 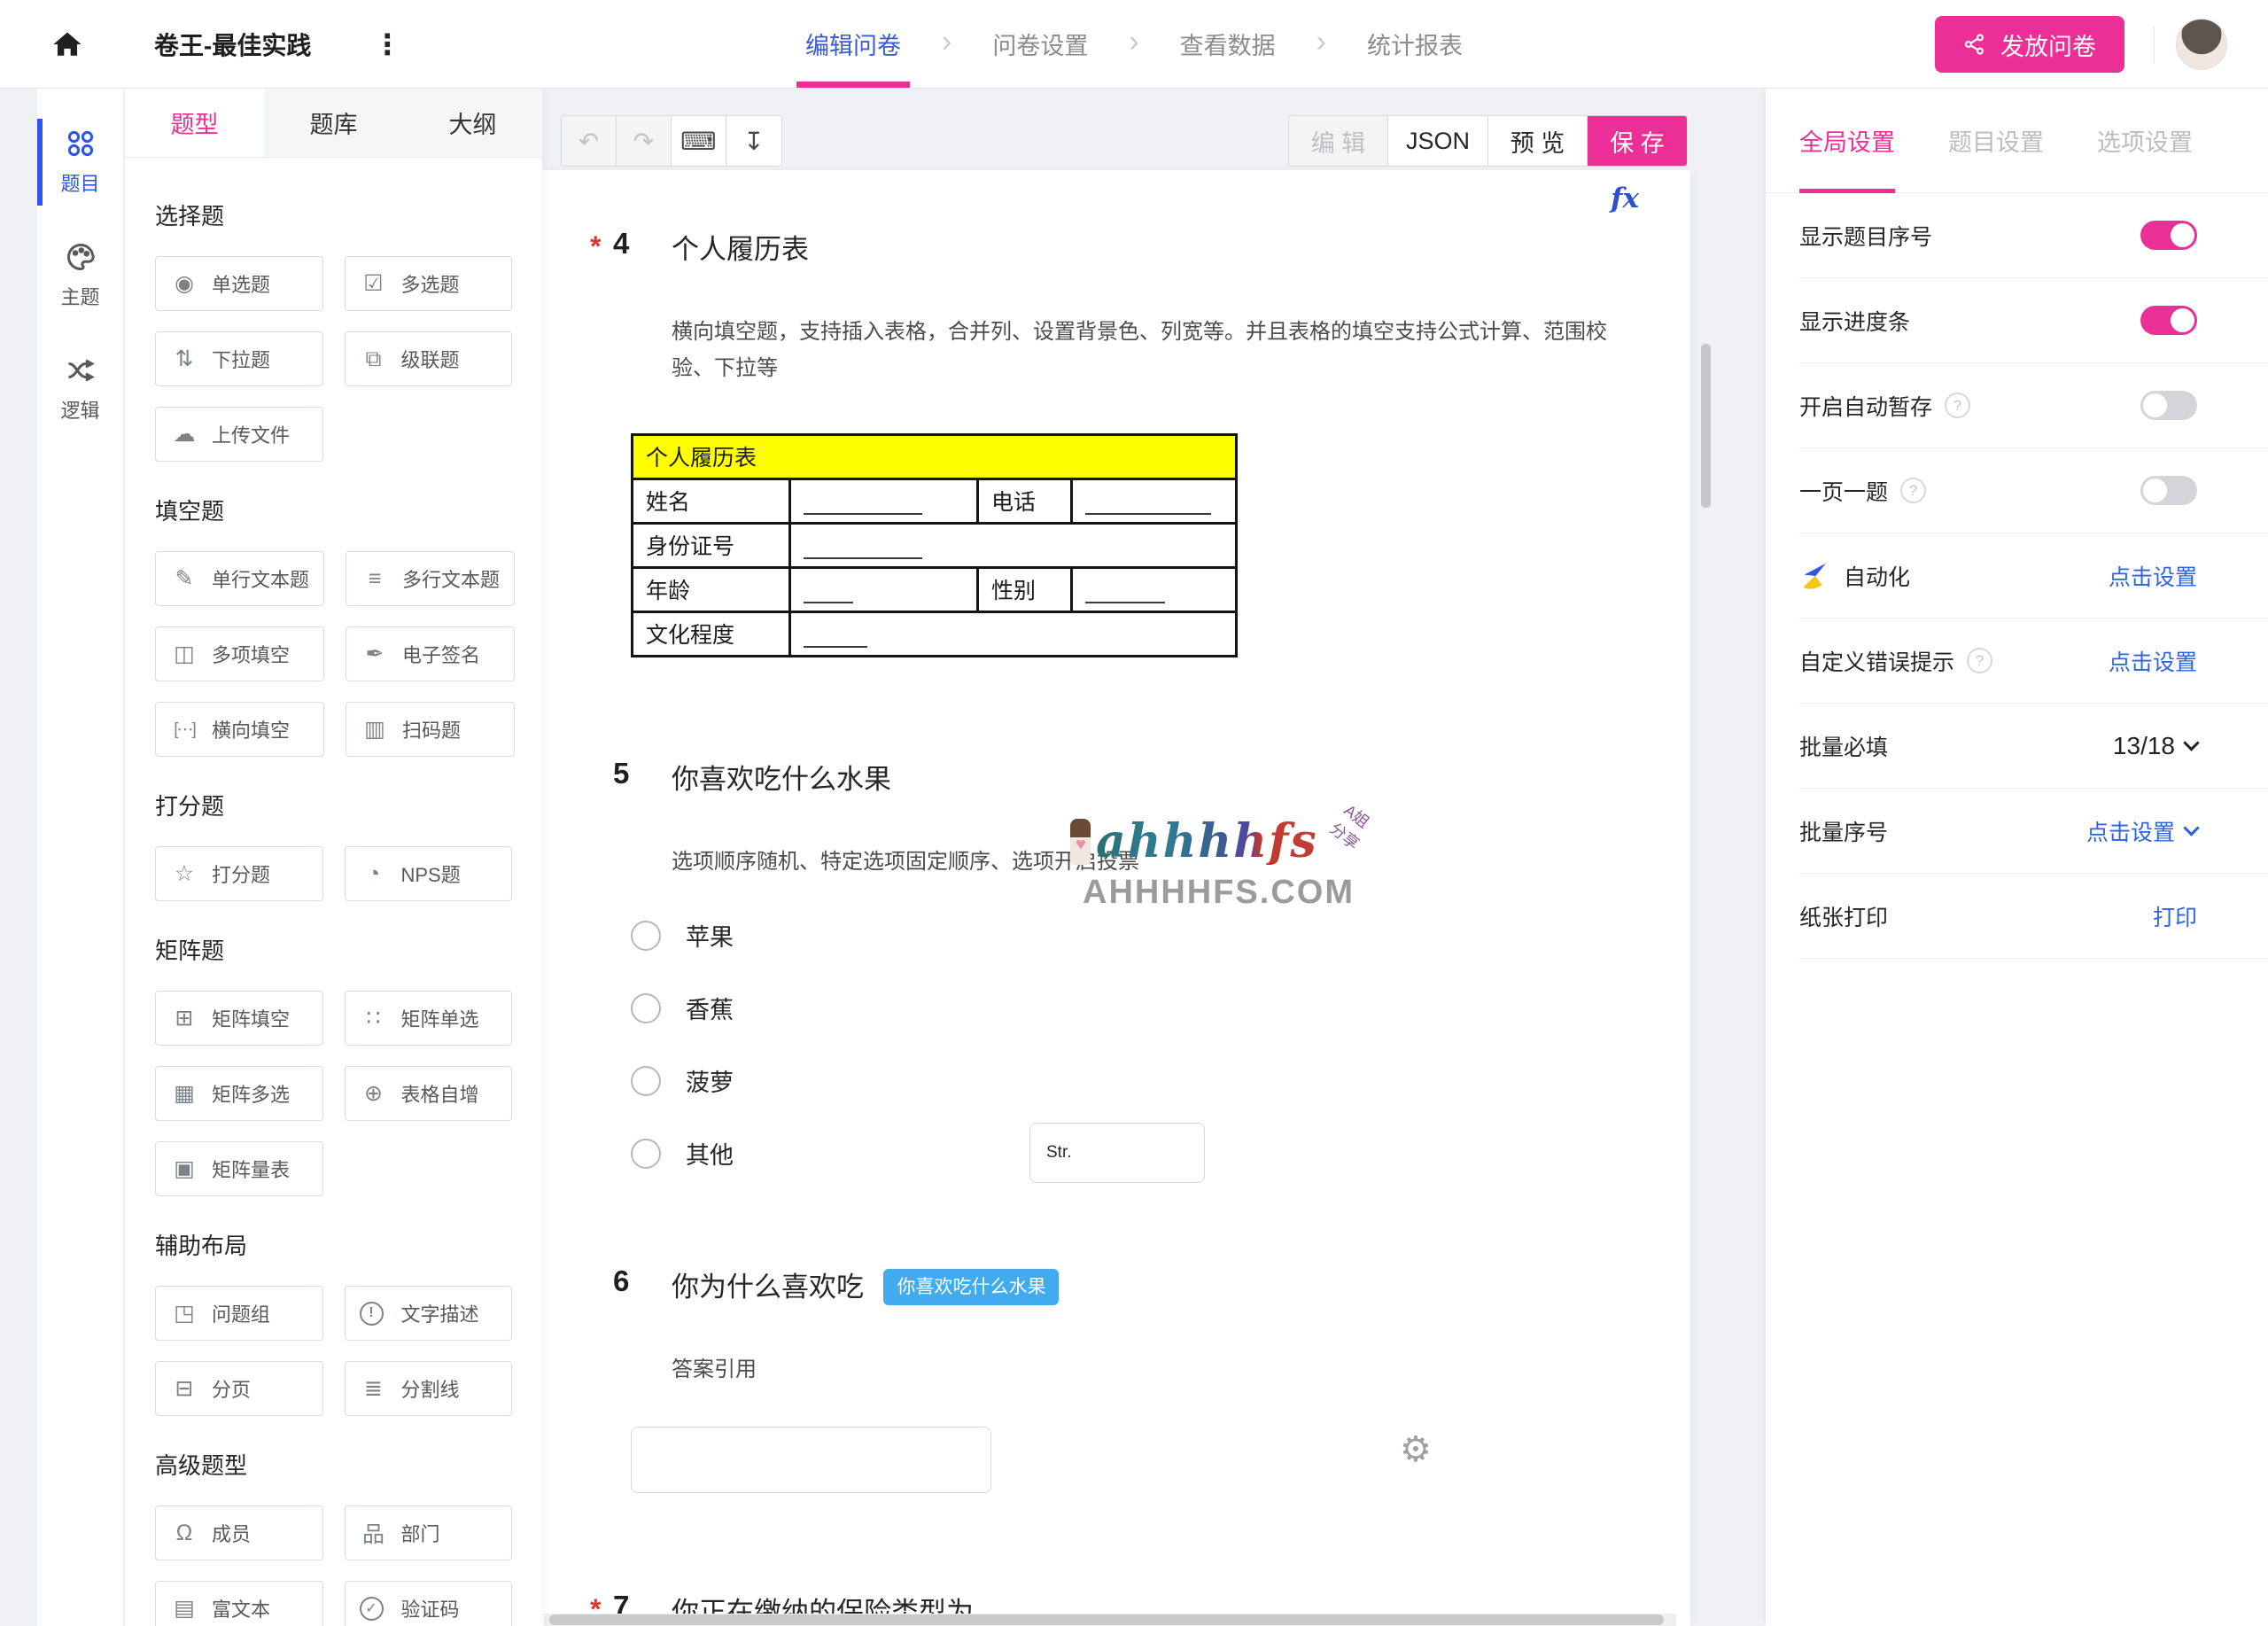 What do you see at coordinates (431, 729) in the screenshot?
I see `type-button-scan-code: ▥ 扫码题` at bounding box center [431, 729].